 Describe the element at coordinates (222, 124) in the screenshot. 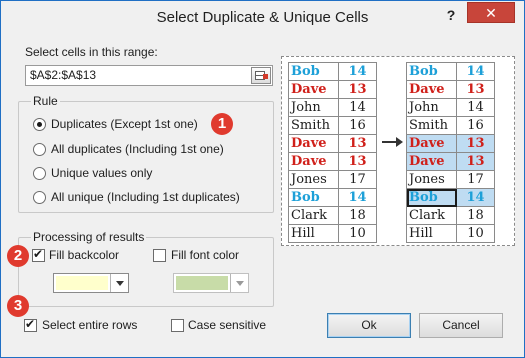

I see `step-badge-1: 1` at that location.